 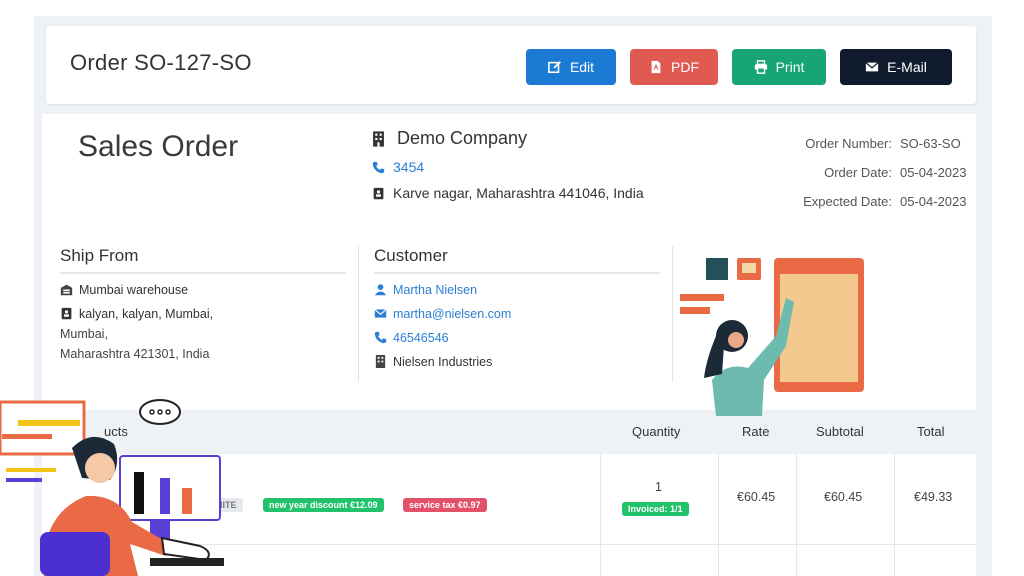 I want to click on hand, so click(x=185, y=549).